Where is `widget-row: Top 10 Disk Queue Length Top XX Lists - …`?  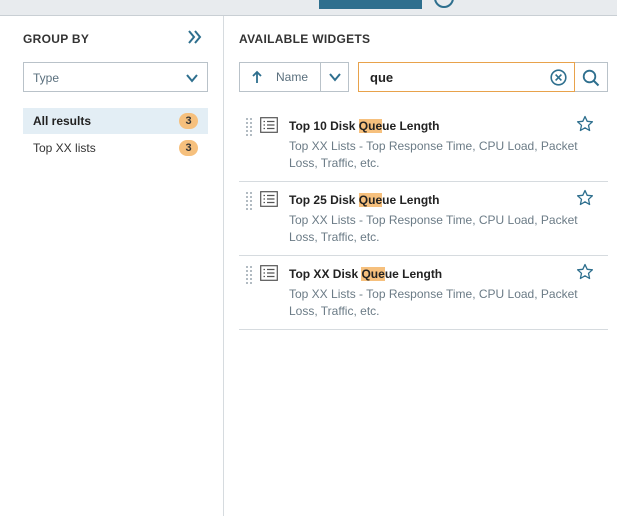
widget-row: Top 10 Disk Queue Length Top XX Lists - … is located at coordinates (423, 145).